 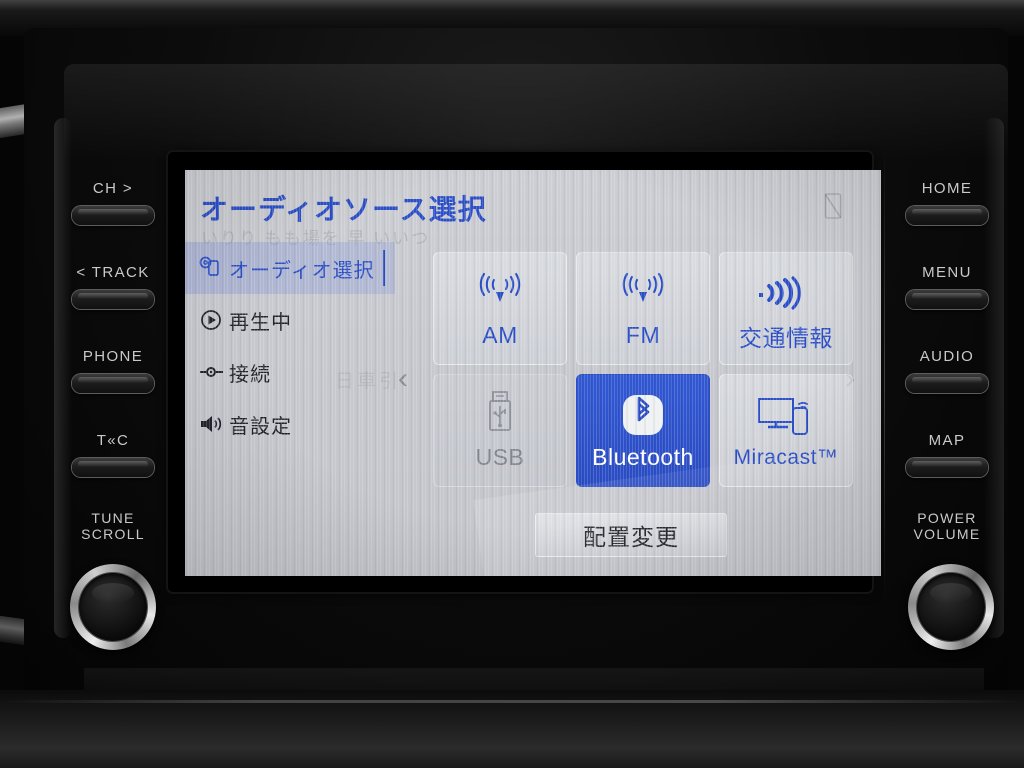 What do you see at coordinates (113, 299) in the screenshot?
I see `track-button-key` at bounding box center [113, 299].